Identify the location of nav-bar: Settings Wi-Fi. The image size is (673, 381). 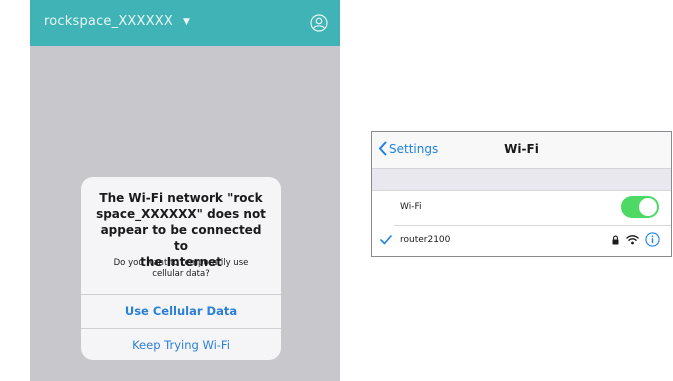
(521, 150).